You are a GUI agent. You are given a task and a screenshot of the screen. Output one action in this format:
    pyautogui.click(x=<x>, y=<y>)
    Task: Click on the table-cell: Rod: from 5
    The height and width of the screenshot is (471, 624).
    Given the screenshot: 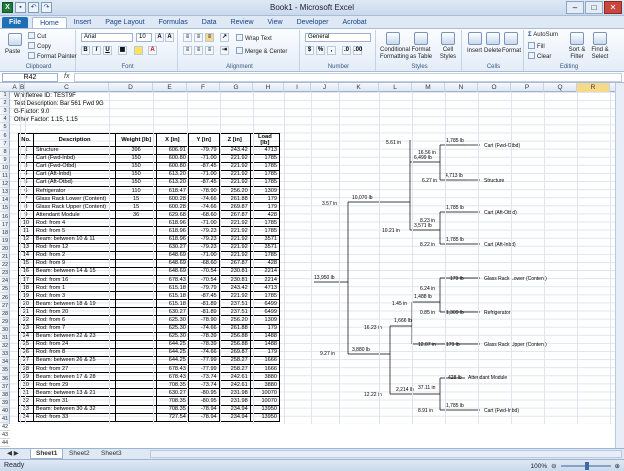 What is the action you would take?
    pyautogui.click(x=74, y=231)
    